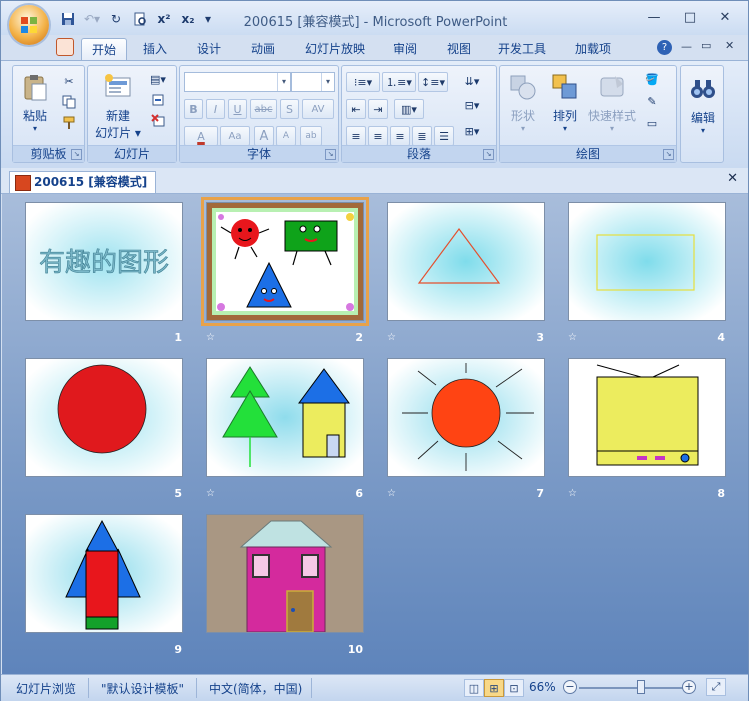  What do you see at coordinates (399, 82) in the screenshot?
I see `numbering-button: ⒈≡▾` at bounding box center [399, 82].